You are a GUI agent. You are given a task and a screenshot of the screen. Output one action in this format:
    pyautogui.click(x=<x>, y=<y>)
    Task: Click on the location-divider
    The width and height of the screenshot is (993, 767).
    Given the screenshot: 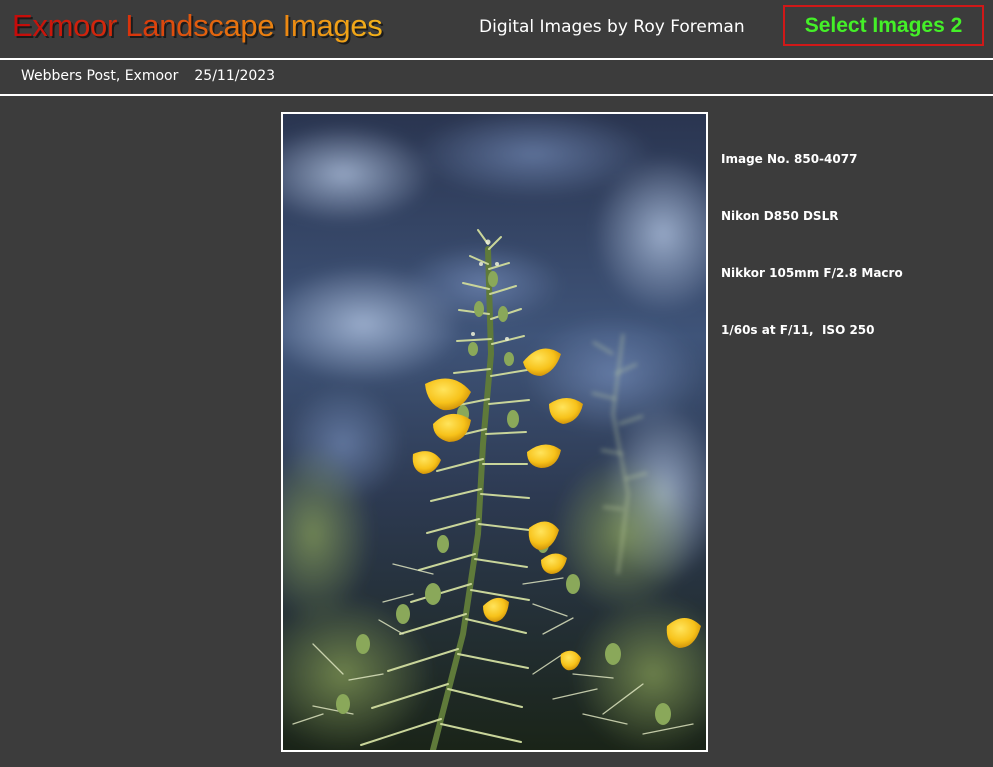 What is the action you would take?
    pyautogui.click(x=496, y=95)
    